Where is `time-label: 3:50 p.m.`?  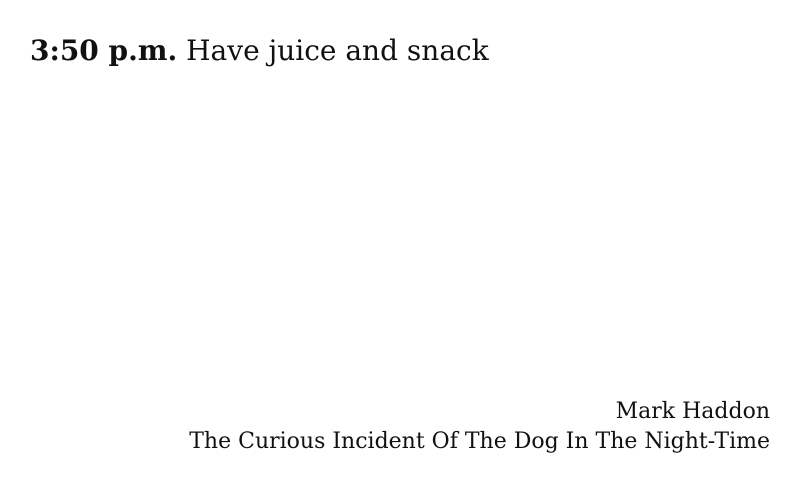
time-label: 3:50 p.m. is located at coordinates (104, 50).